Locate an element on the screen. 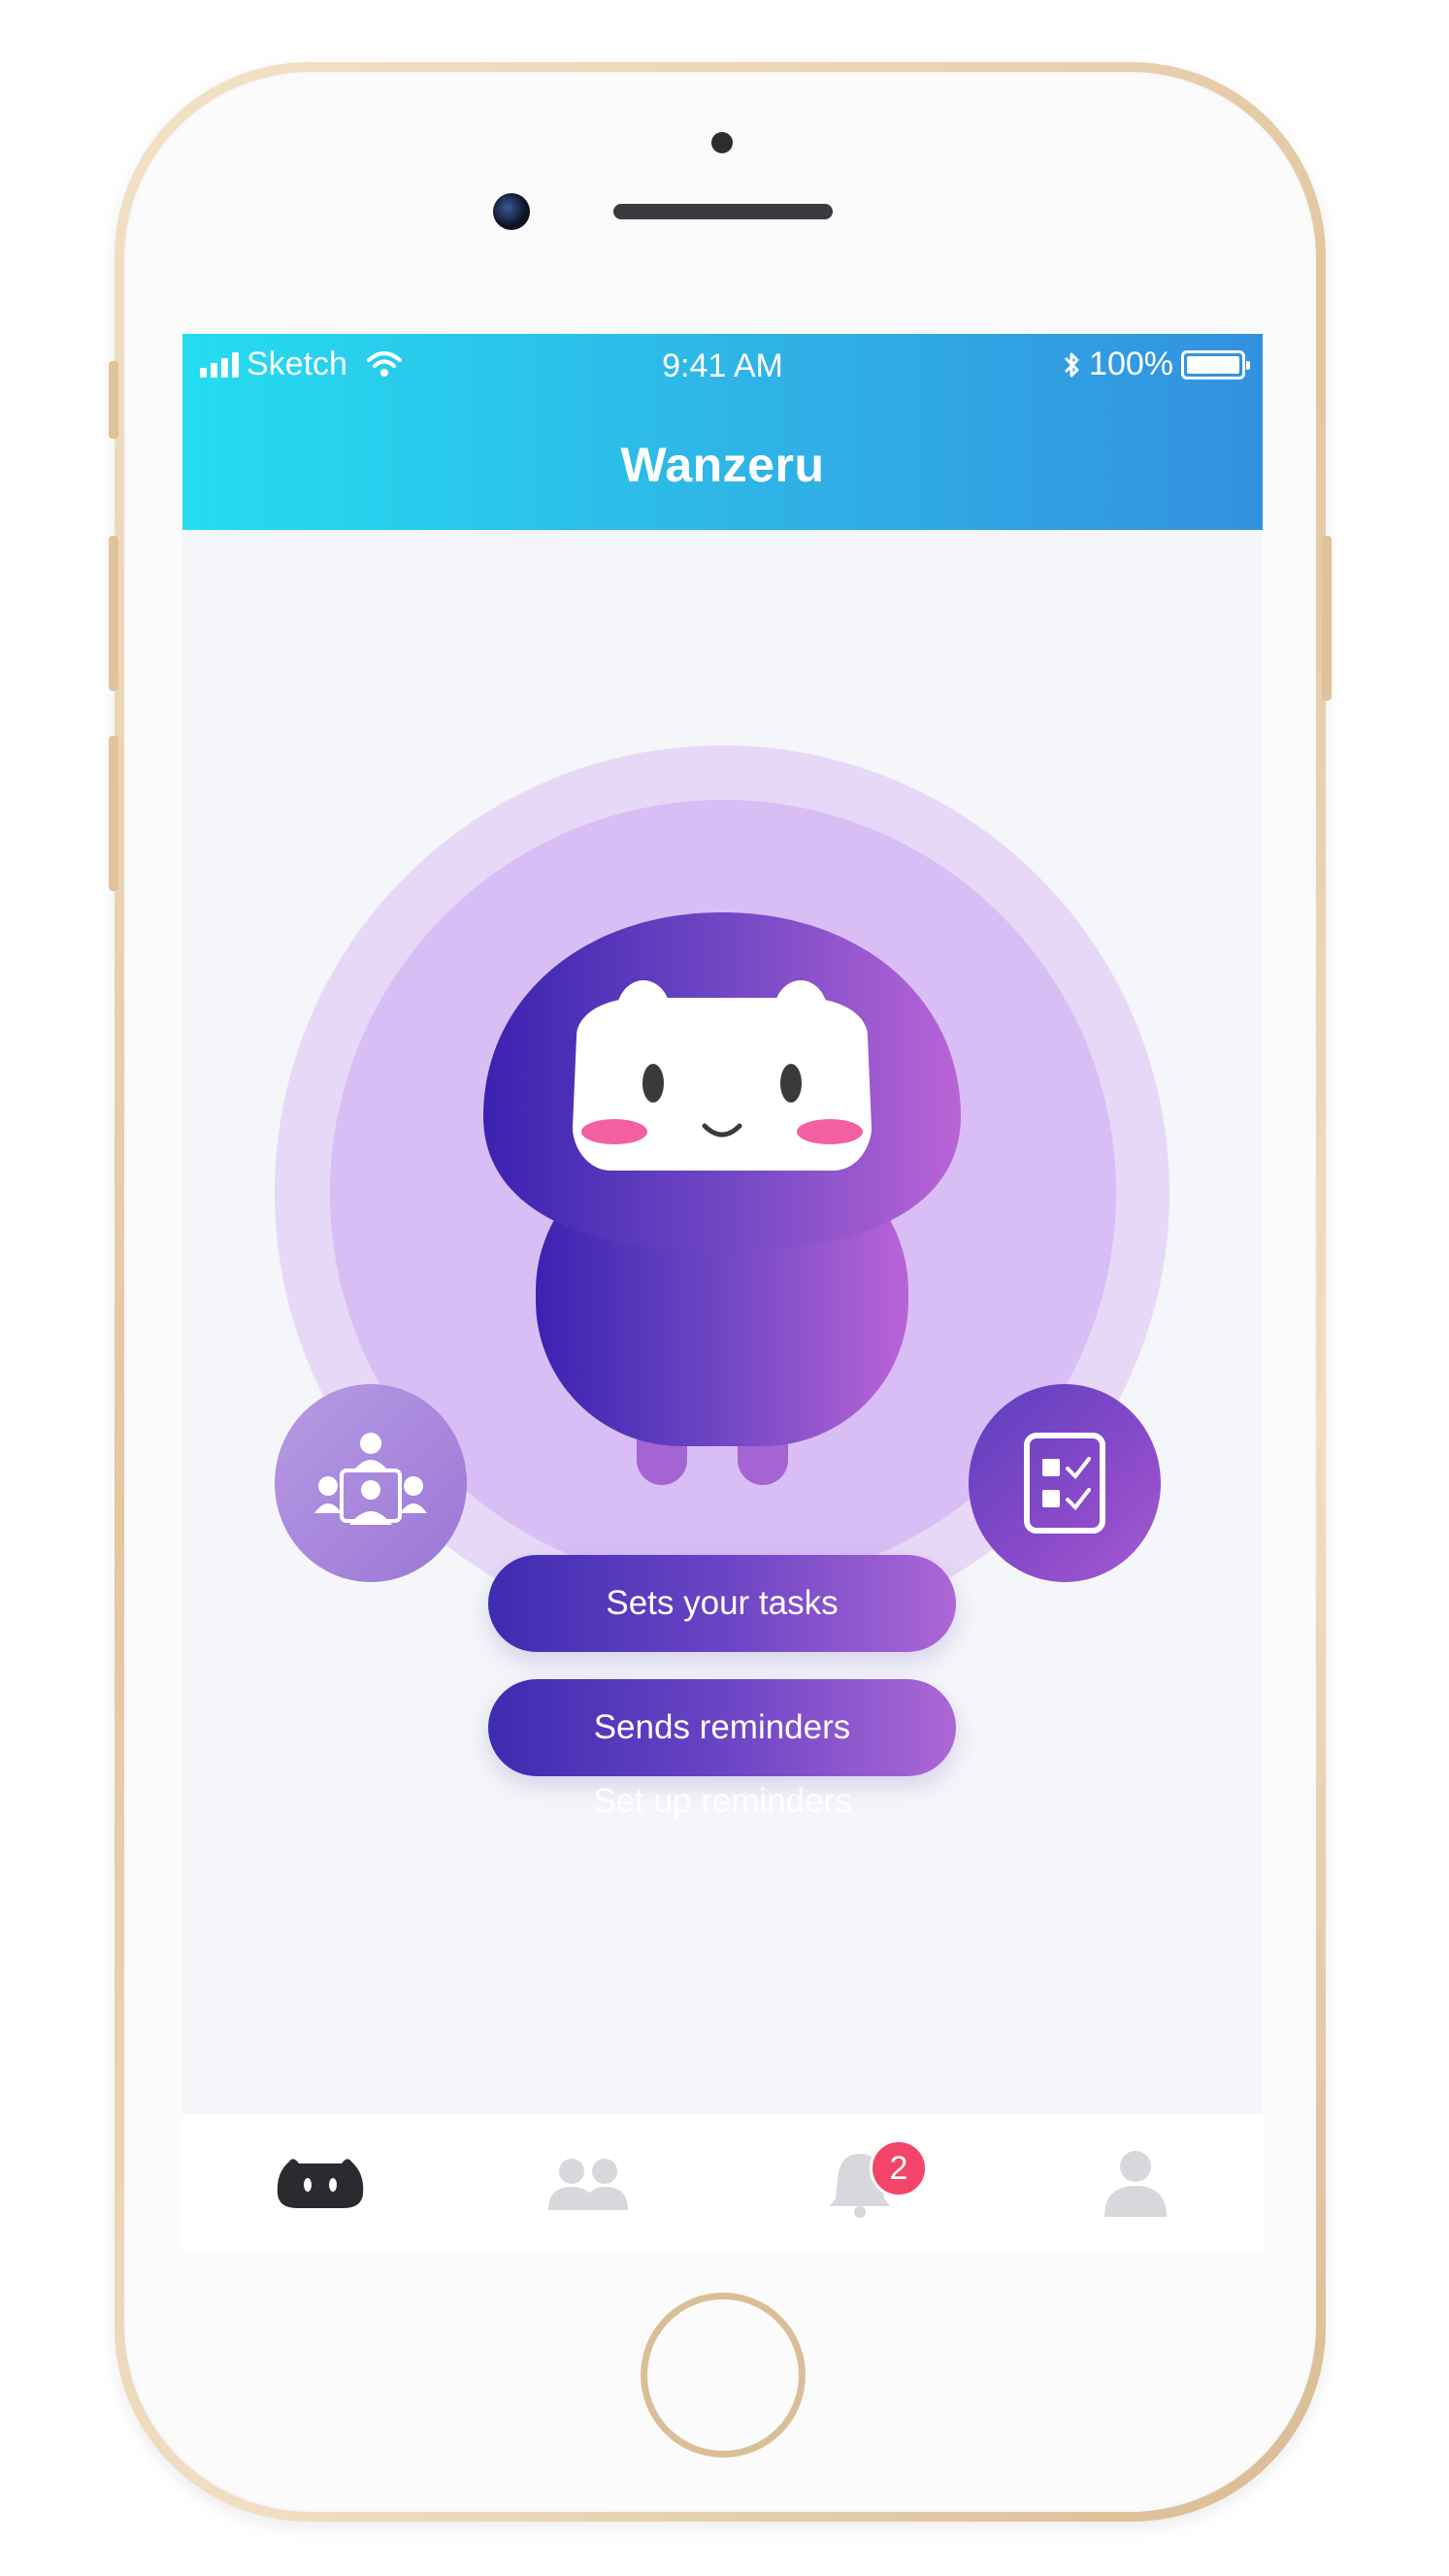 The image size is (1449, 2576). tasks-feature-circle is located at coordinates (1065, 1483).